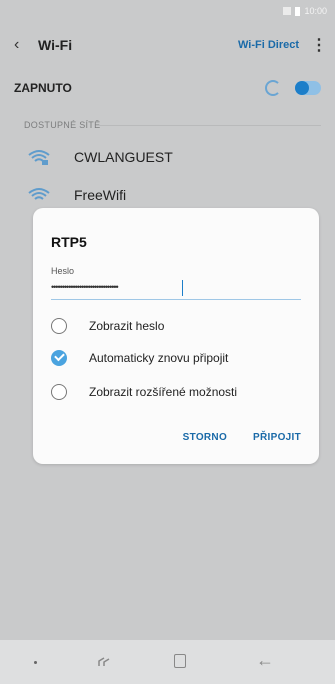 Image resolution: width=335 pixels, height=684 pixels. Describe the element at coordinates (167, 88) in the screenshot. I see `wifi-master-row: ZAPNUTO` at that location.